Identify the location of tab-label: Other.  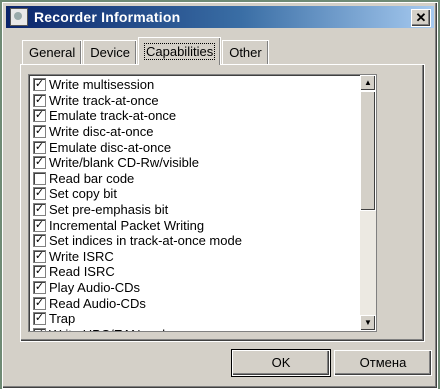
(245, 52).